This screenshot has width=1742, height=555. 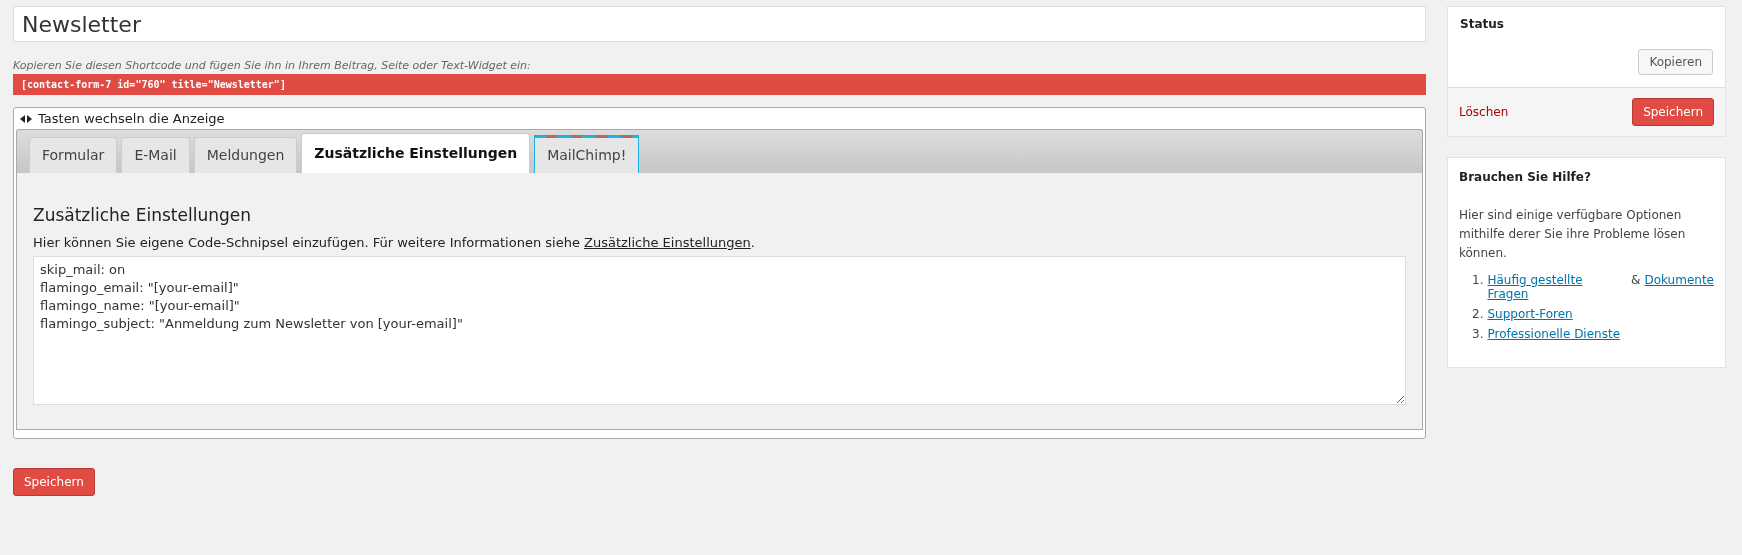 I want to click on section-heading: Zusätzliche Einstellungen, so click(x=142, y=215).